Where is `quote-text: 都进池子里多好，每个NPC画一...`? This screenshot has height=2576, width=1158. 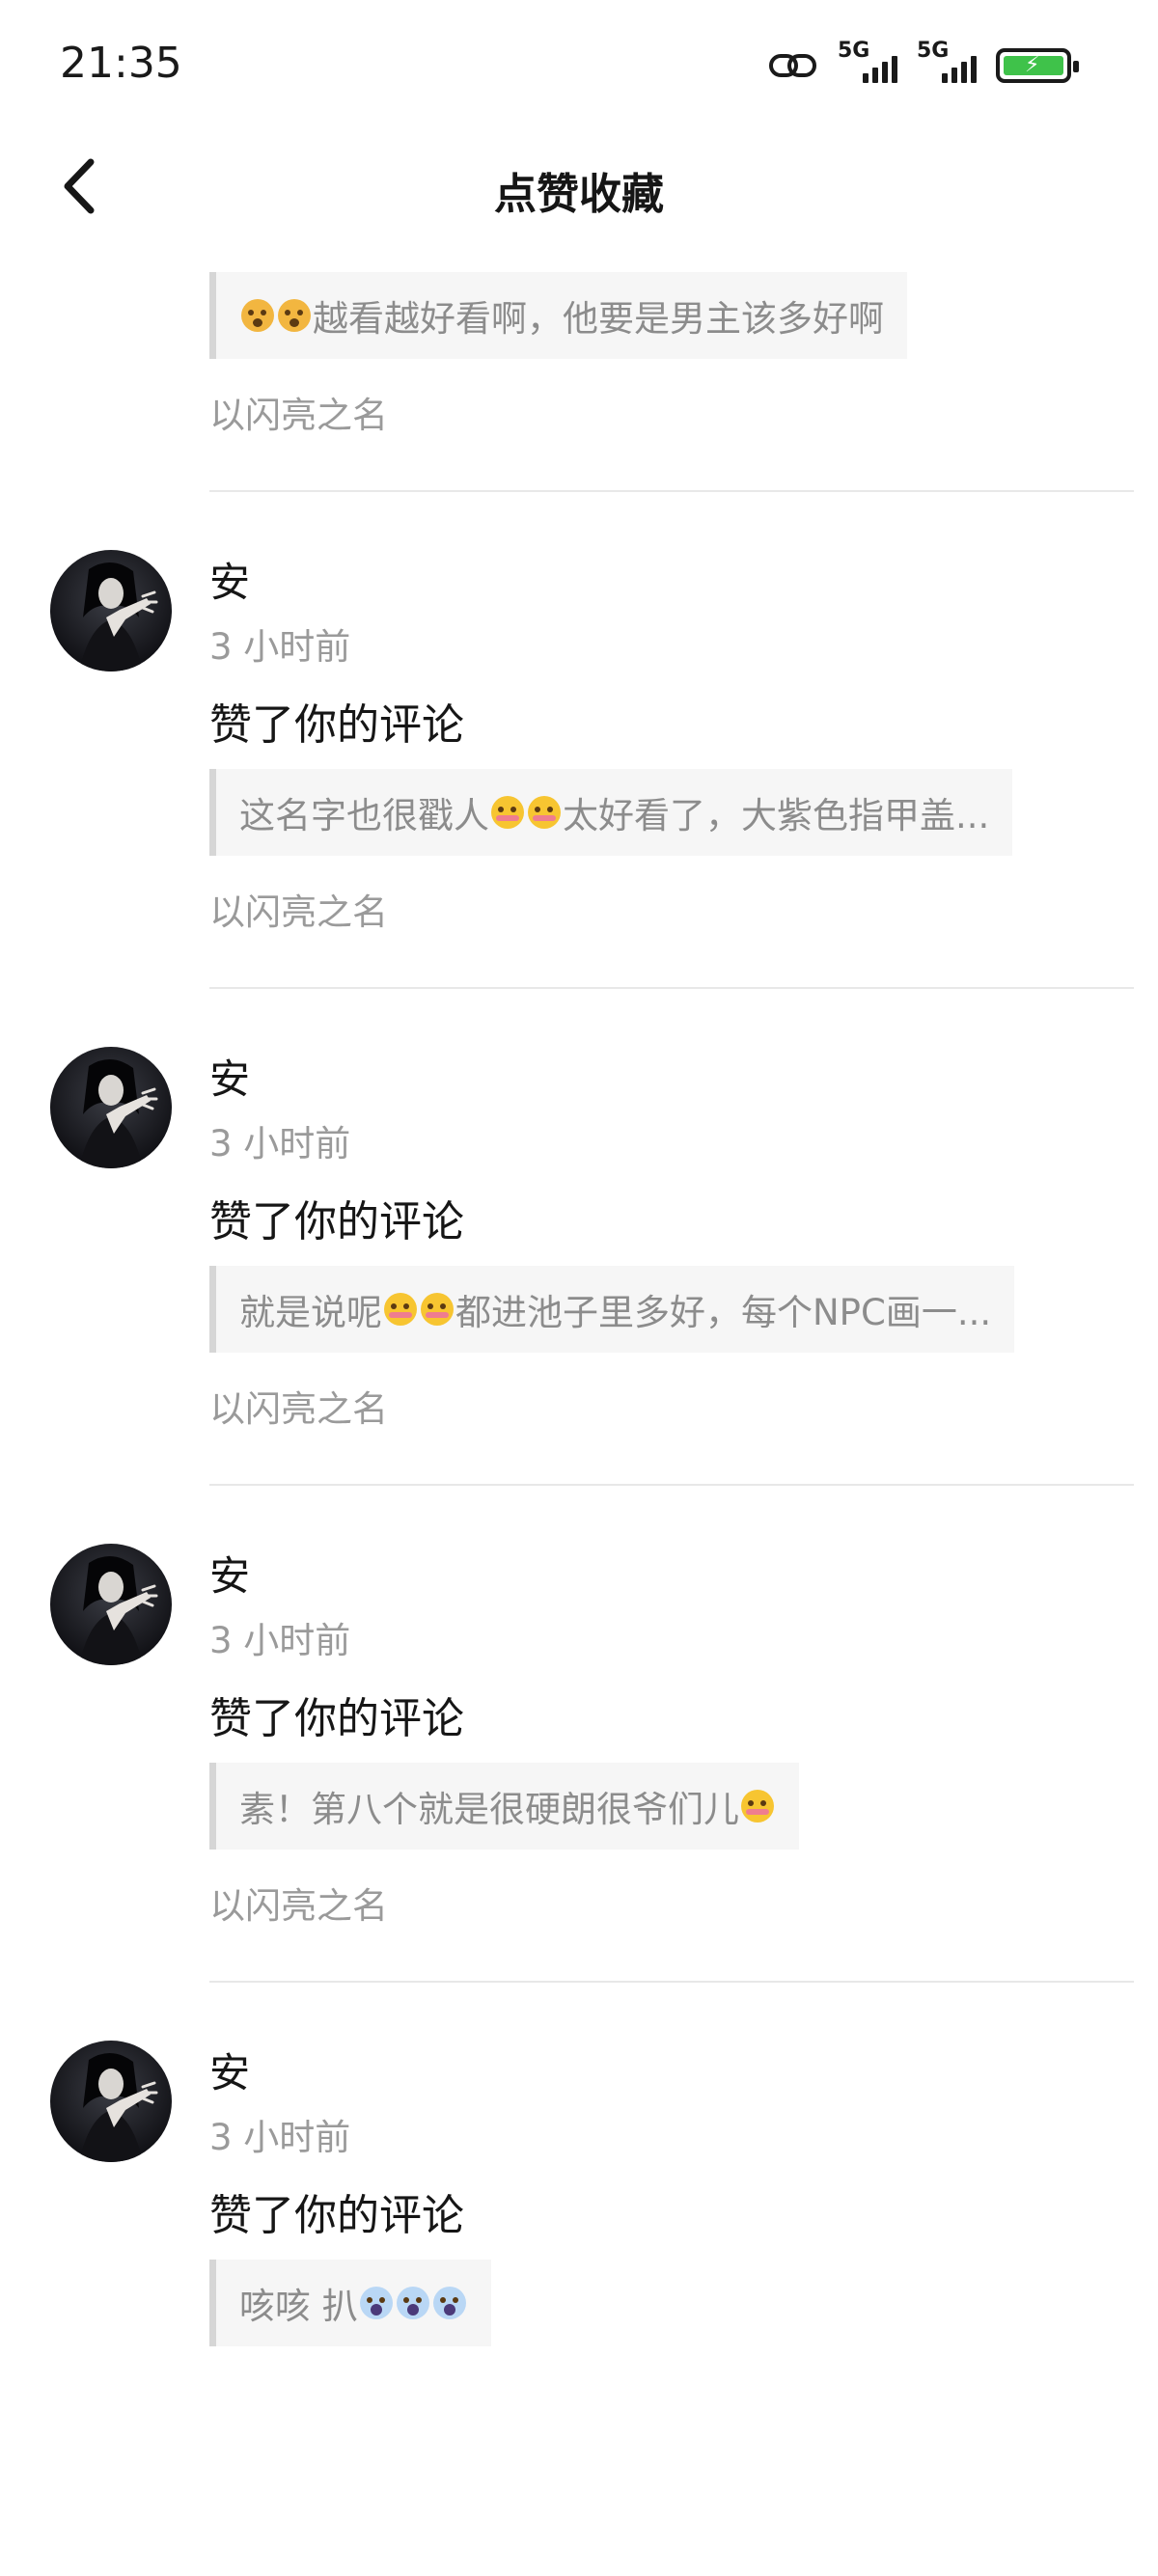
quote-text: 都进池子里多好，每个NPC画一... is located at coordinates (723, 1312).